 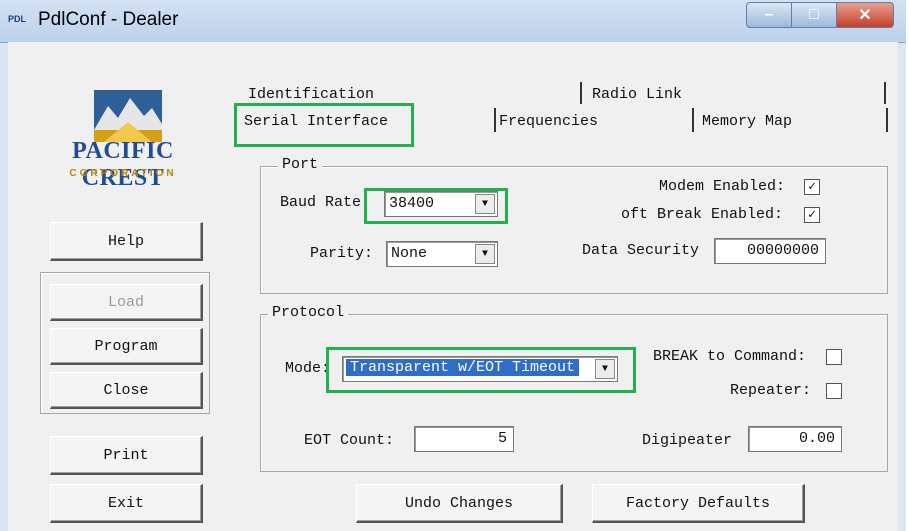 I want to click on repeater-label: Repeater:, so click(x=771, y=390).